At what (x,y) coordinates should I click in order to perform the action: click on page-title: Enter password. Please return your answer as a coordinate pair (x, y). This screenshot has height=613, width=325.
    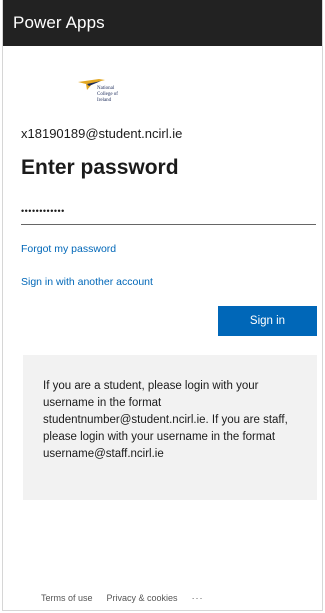
    Looking at the image, I should click on (100, 167).